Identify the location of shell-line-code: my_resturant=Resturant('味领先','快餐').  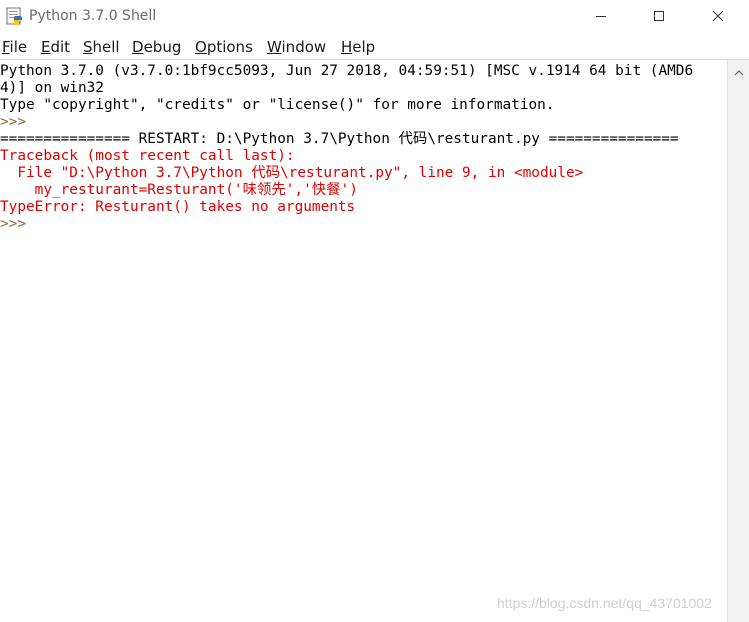
(179, 190).